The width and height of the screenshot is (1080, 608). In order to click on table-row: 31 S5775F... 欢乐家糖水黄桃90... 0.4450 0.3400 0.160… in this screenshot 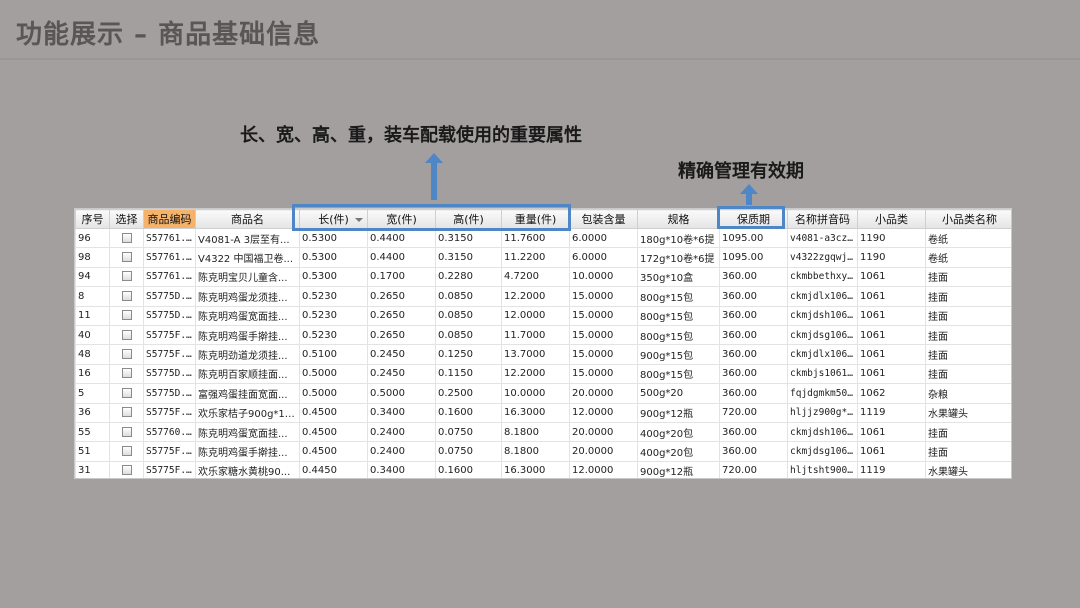, I will do `click(543, 469)`.